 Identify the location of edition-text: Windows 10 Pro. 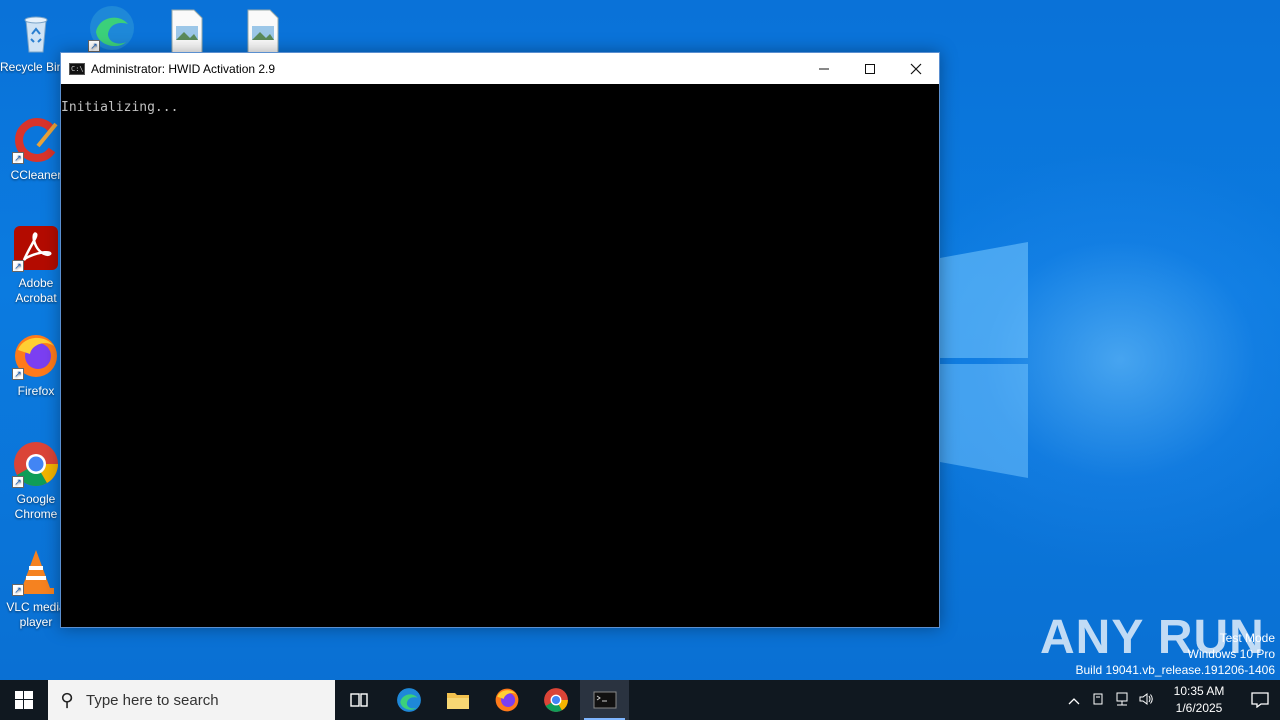
(1231, 654).